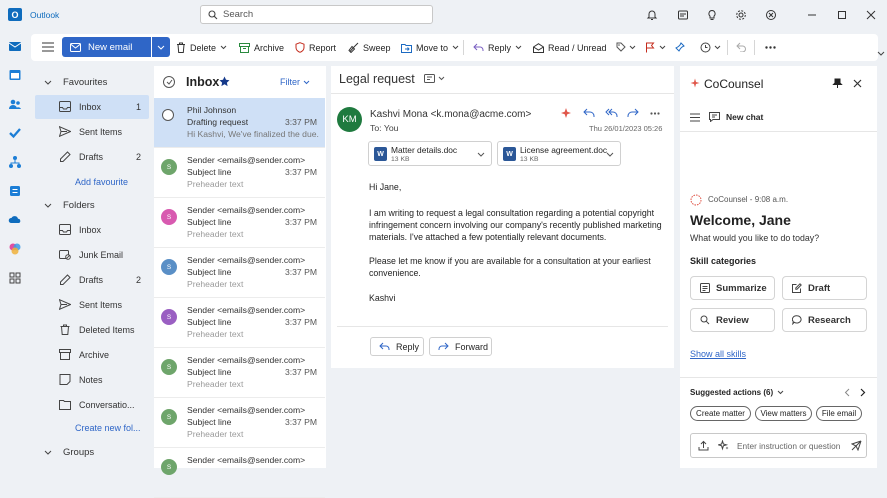  Describe the element at coordinates (856, 445) in the screenshot. I see `send-icon` at that location.